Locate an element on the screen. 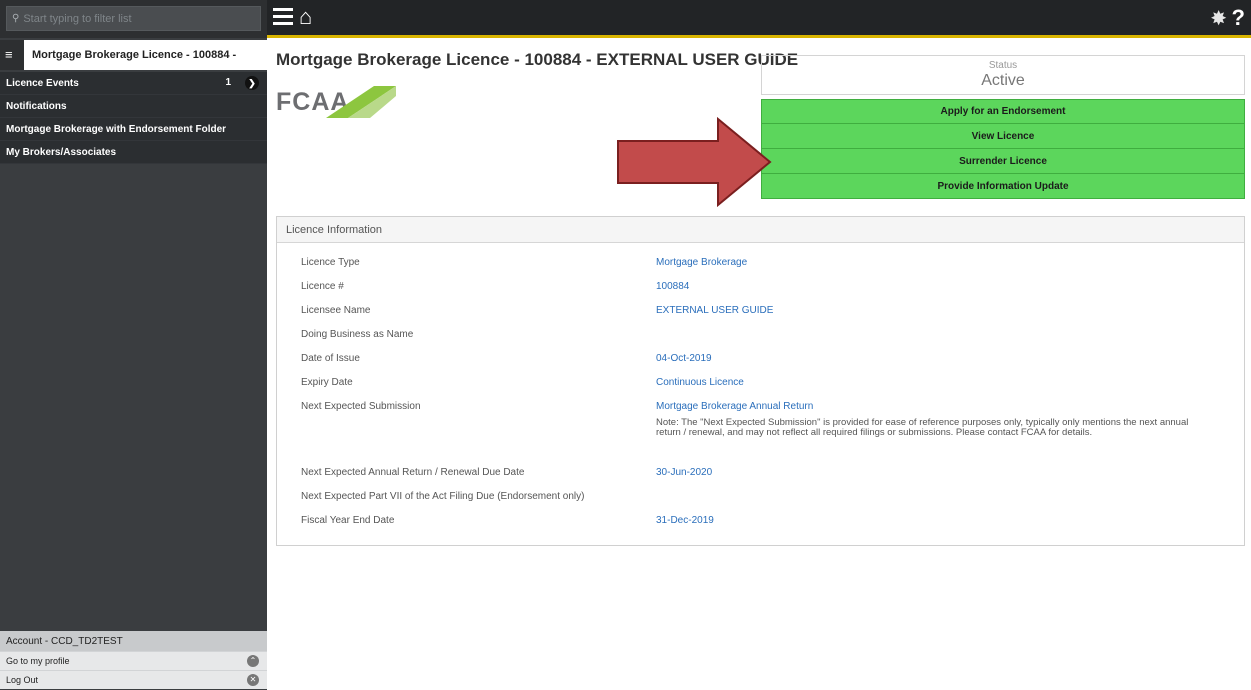 The image size is (1251, 690). surrender-licence-button: Surrender Licence is located at coordinates (1003, 161).